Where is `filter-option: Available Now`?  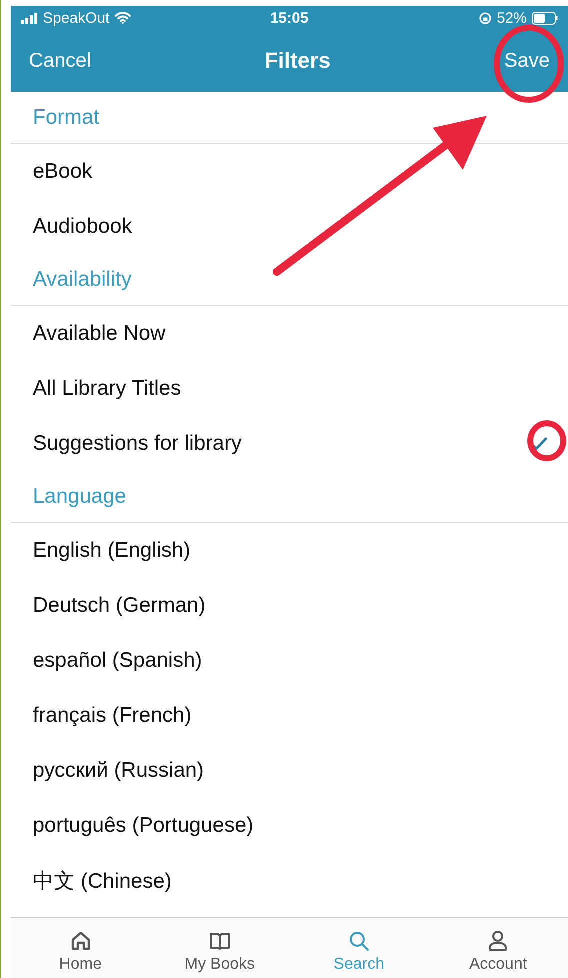 filter-option: Available Now is located at coordinates (289, 333).